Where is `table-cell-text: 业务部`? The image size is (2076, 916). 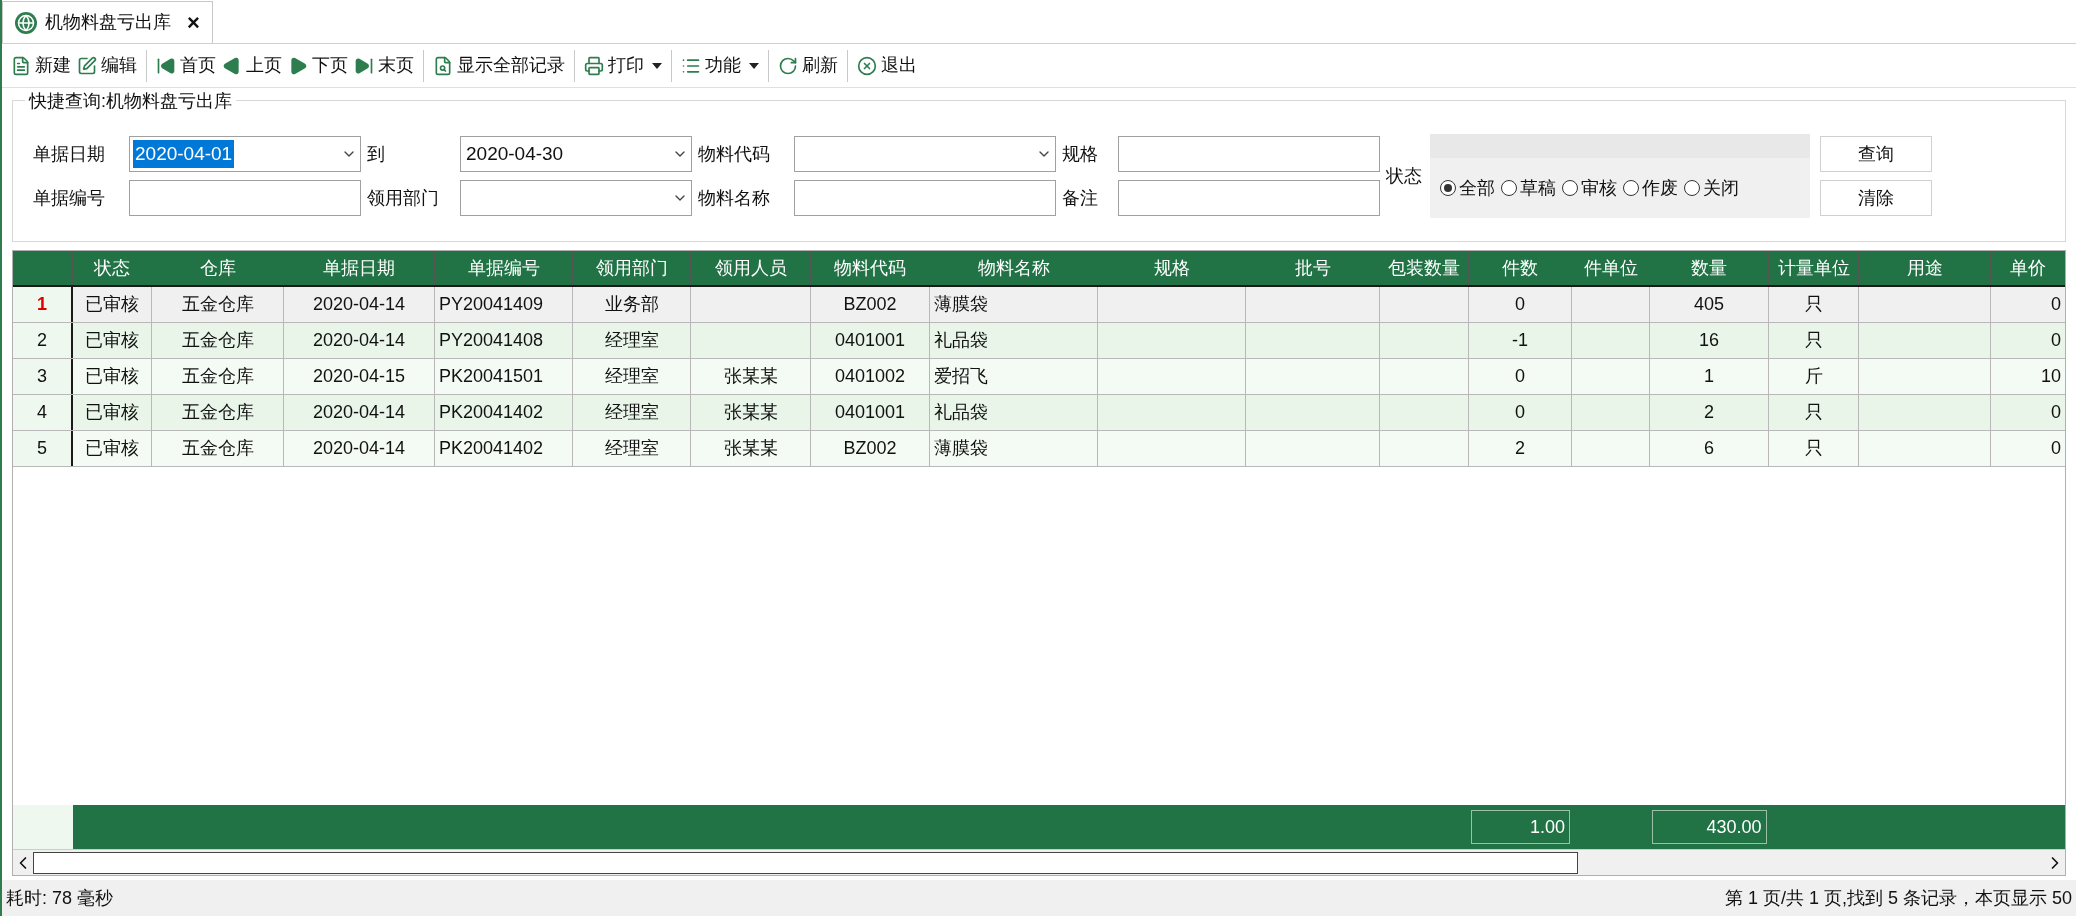
table-cell-text: 业务部 is located at coordinates (631, 304).